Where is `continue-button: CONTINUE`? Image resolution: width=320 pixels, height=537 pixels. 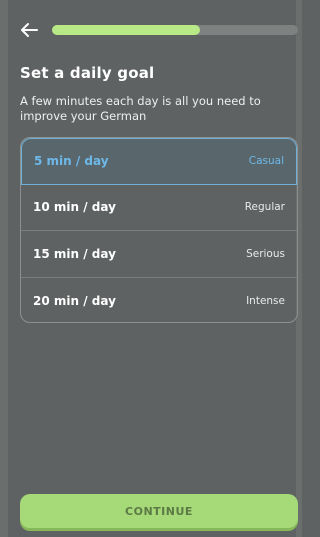
continue-button: CONTINUE is located at coordinates (159, 511).